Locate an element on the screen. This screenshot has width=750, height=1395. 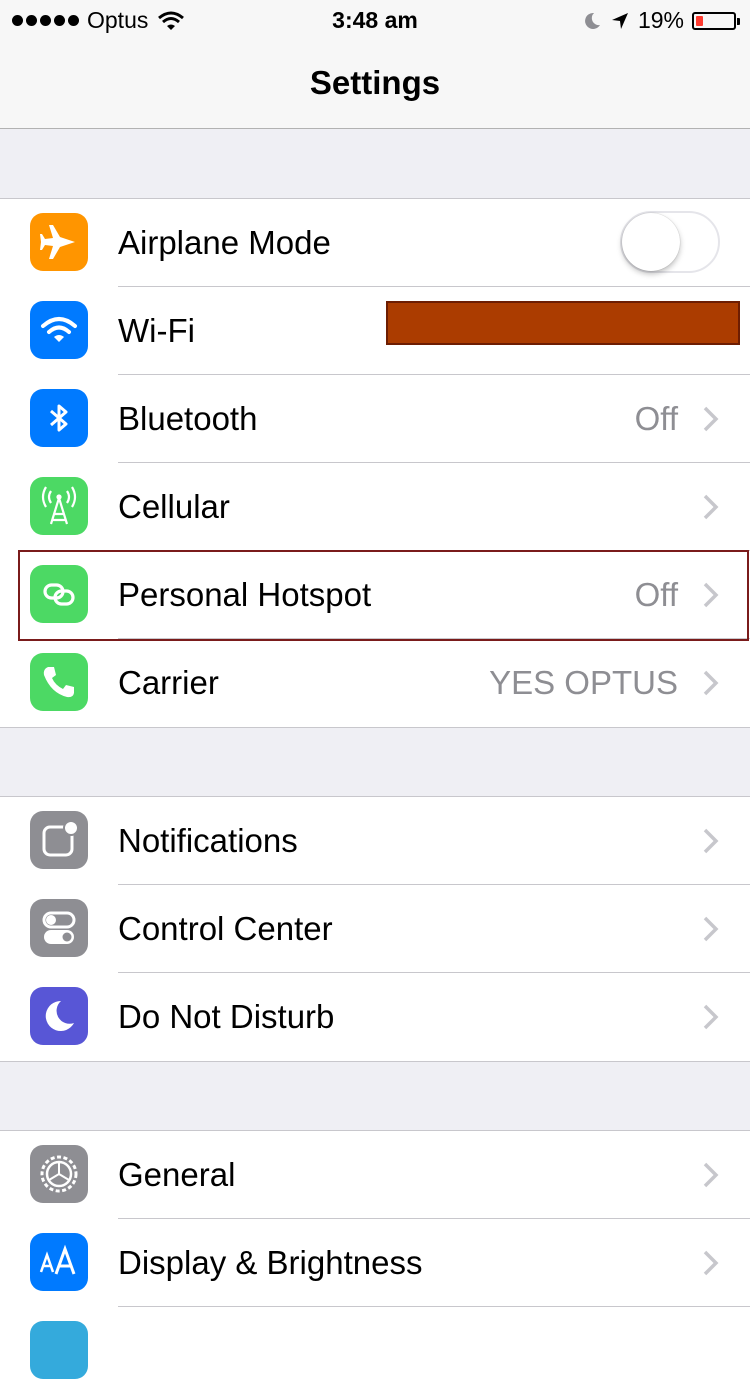
settings-row-label: Do Not Disturb is located at coordinates (226, 1016).